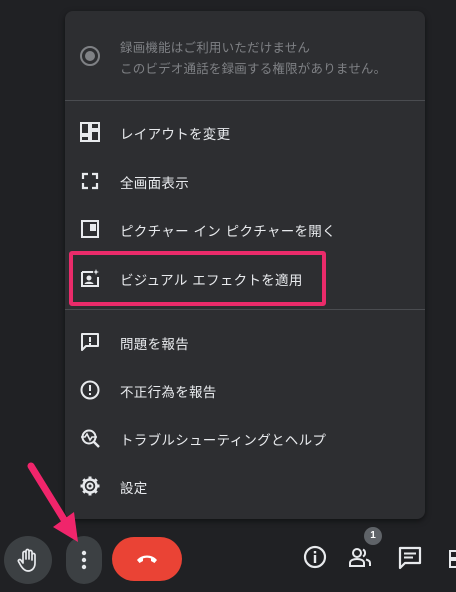  What do you see at coordinates (154, 345) in the screenshot?
I see `menu-item-label: 問題を報告` at bounding box center [154, 345].